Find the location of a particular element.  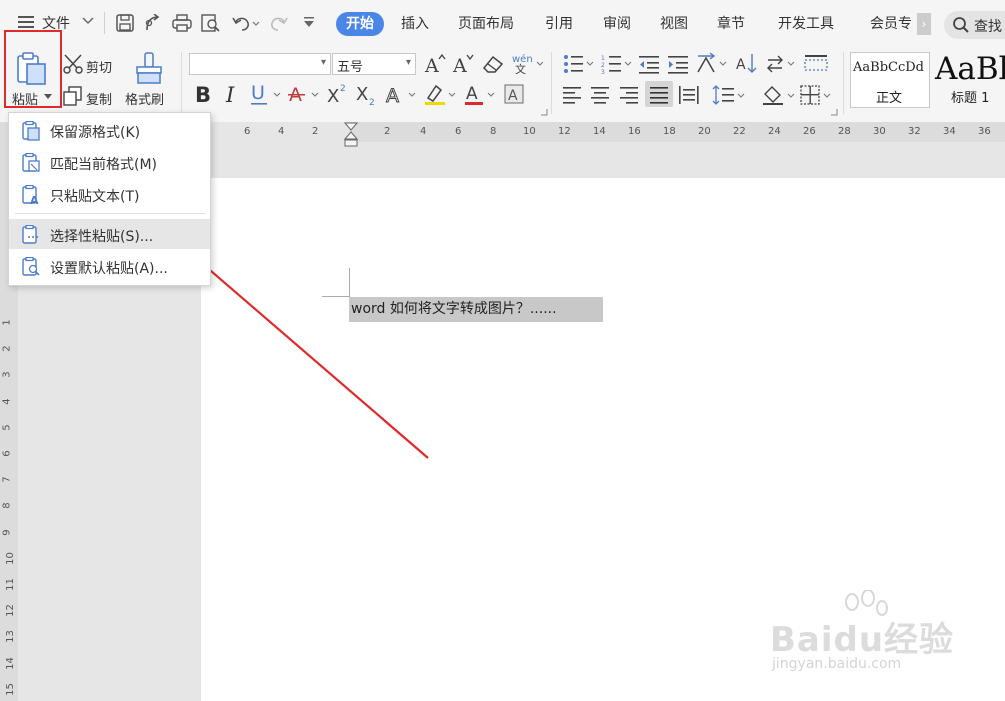

subscript-icon: X2 is located at coordinates (367, 94).